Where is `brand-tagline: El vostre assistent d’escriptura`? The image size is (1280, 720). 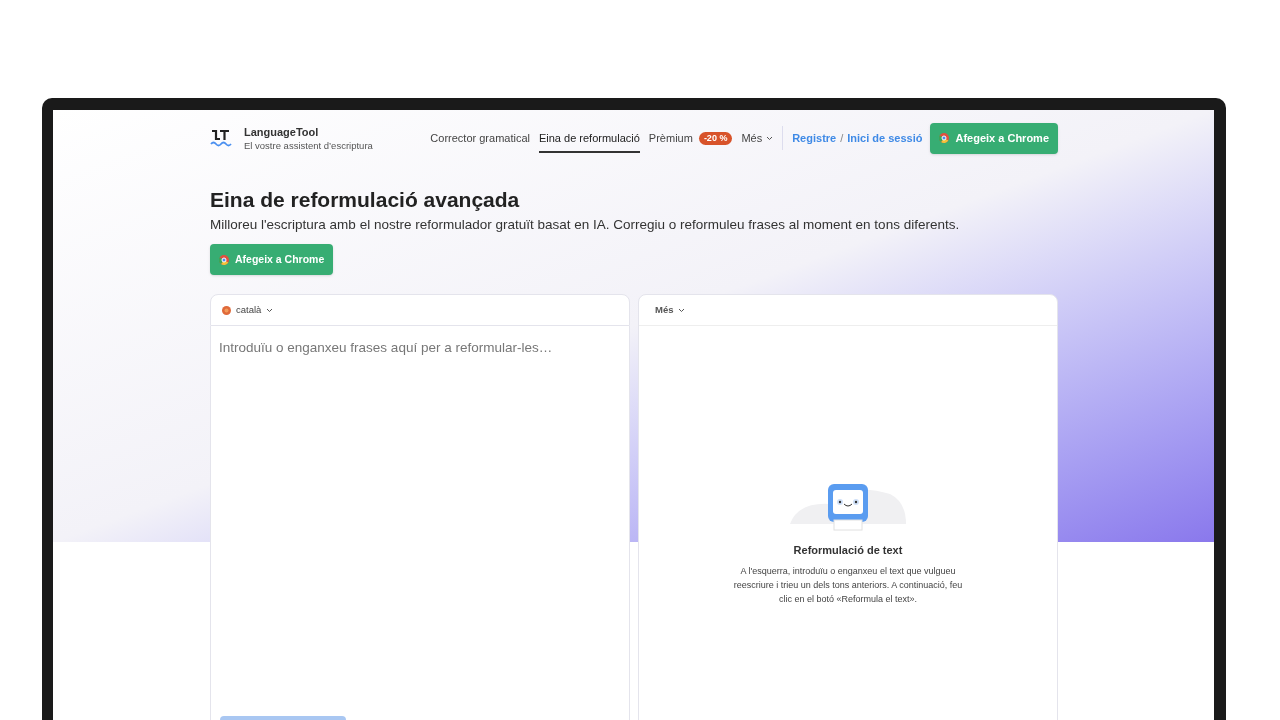 brand-tagline: El vostre assistent d’escriptura is located at coordinates (308, 145).